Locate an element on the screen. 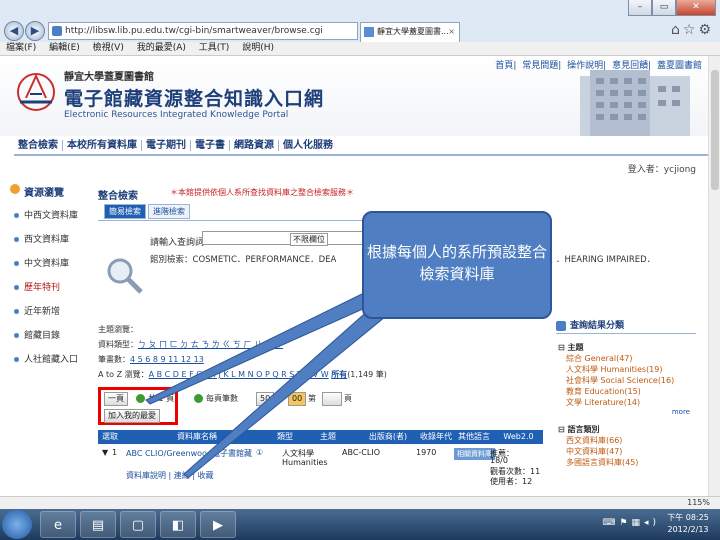  col-title: 資料庫名稱 is located at coordinates (197, 436).